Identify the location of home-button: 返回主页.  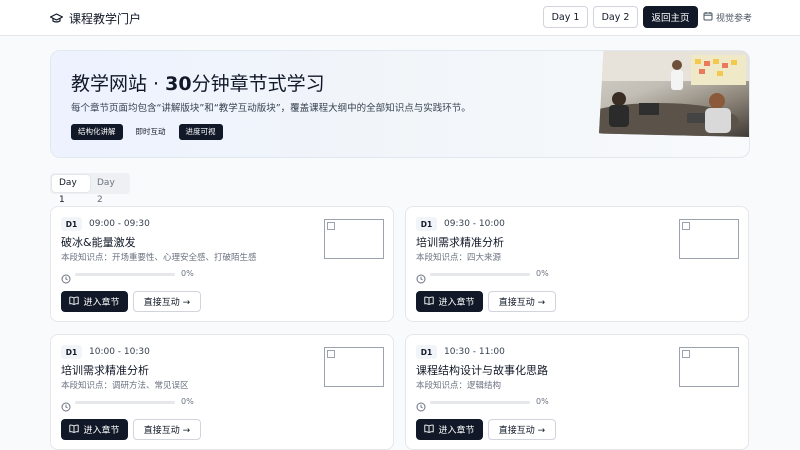
(670, 17).